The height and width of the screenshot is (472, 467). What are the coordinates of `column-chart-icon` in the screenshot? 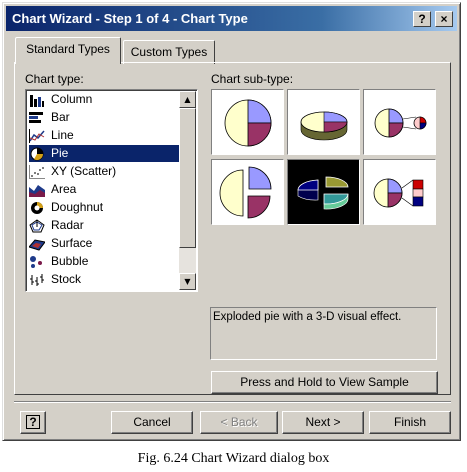 It's located at (37, 100).